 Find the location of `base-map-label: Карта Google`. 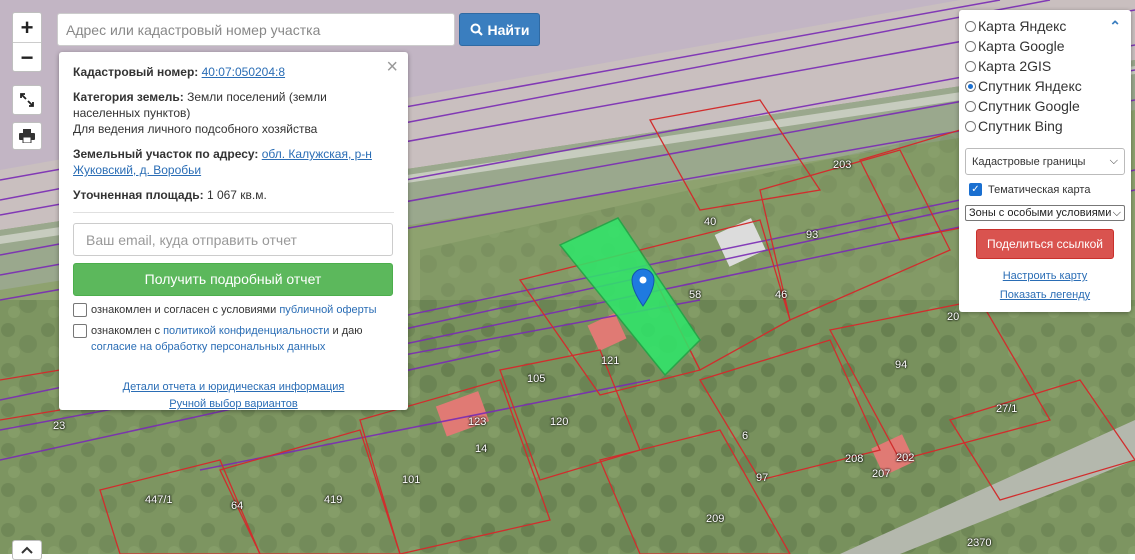

base-map-label: Карта Google is located at coordinates (1021, 46).